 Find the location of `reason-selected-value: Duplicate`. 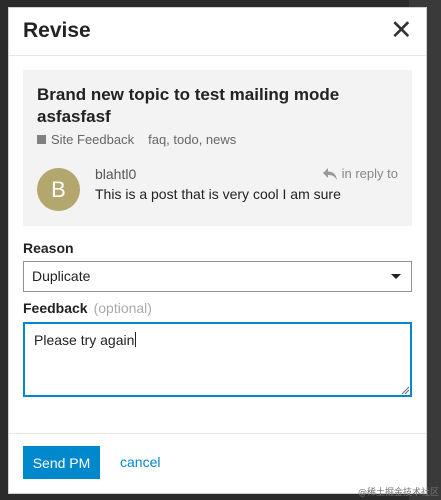

reason-selected-value: Duplicate is located at coordinates (61, 276).